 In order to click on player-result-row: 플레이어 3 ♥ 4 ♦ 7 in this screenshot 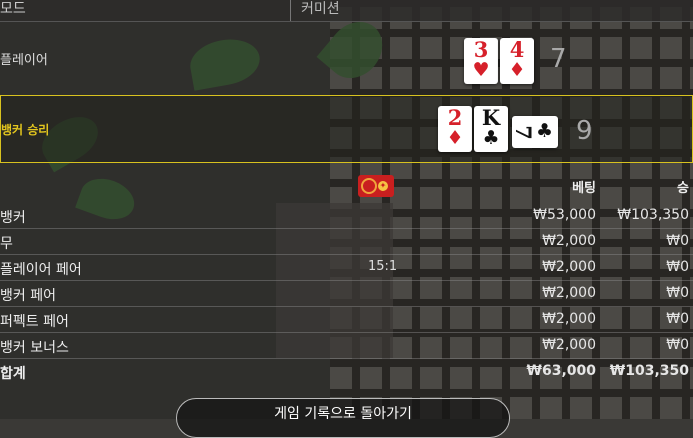, I will do `click(346, 57)`.